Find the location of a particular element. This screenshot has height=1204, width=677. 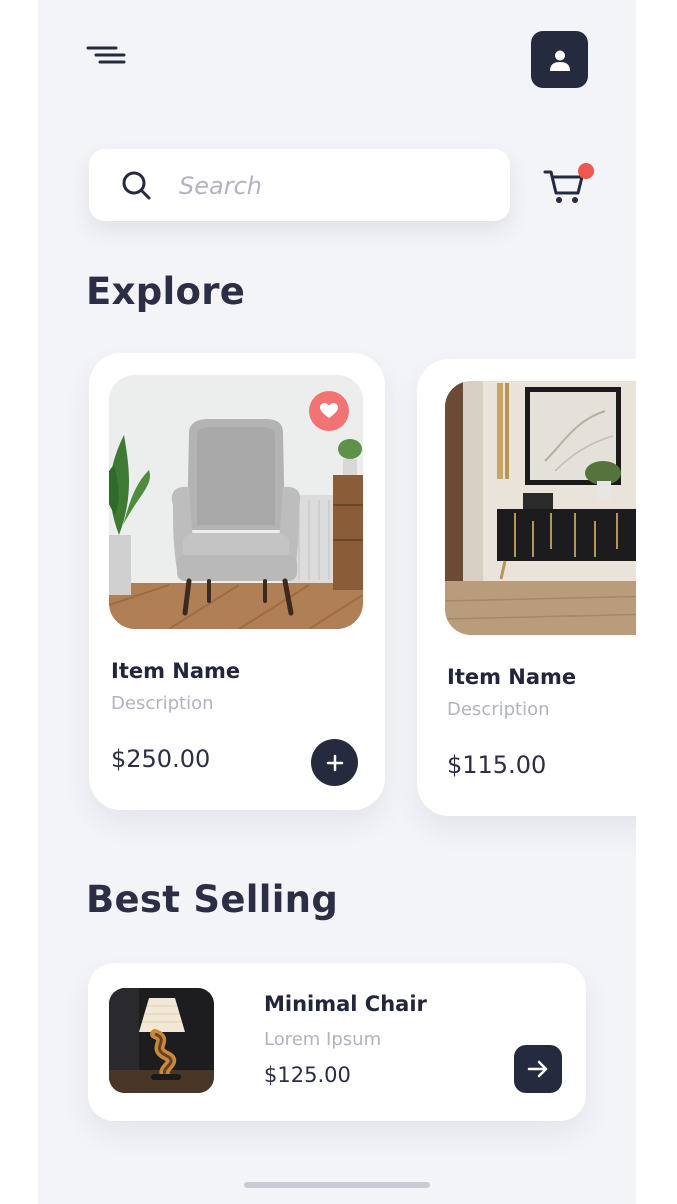

product-image-armchair is located at coordinates (236, 502).